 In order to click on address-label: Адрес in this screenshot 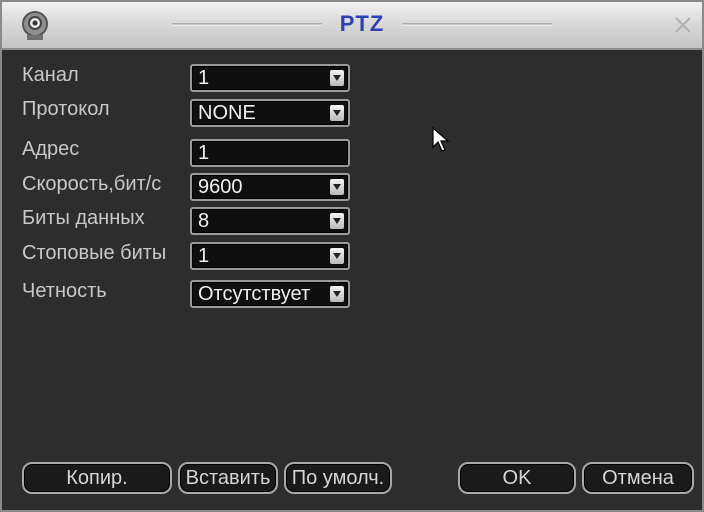, I will do `click(51, 149)`.